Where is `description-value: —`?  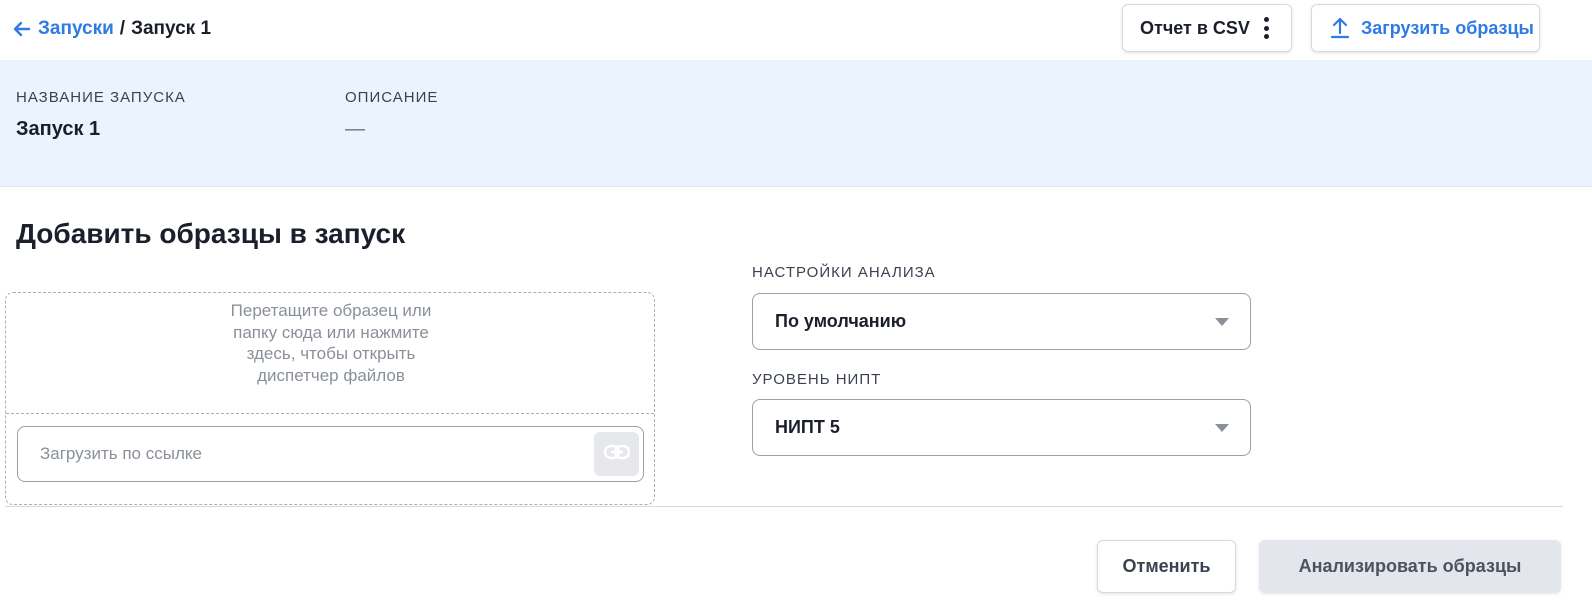
description-value: — is located at coordinates (355, 129).